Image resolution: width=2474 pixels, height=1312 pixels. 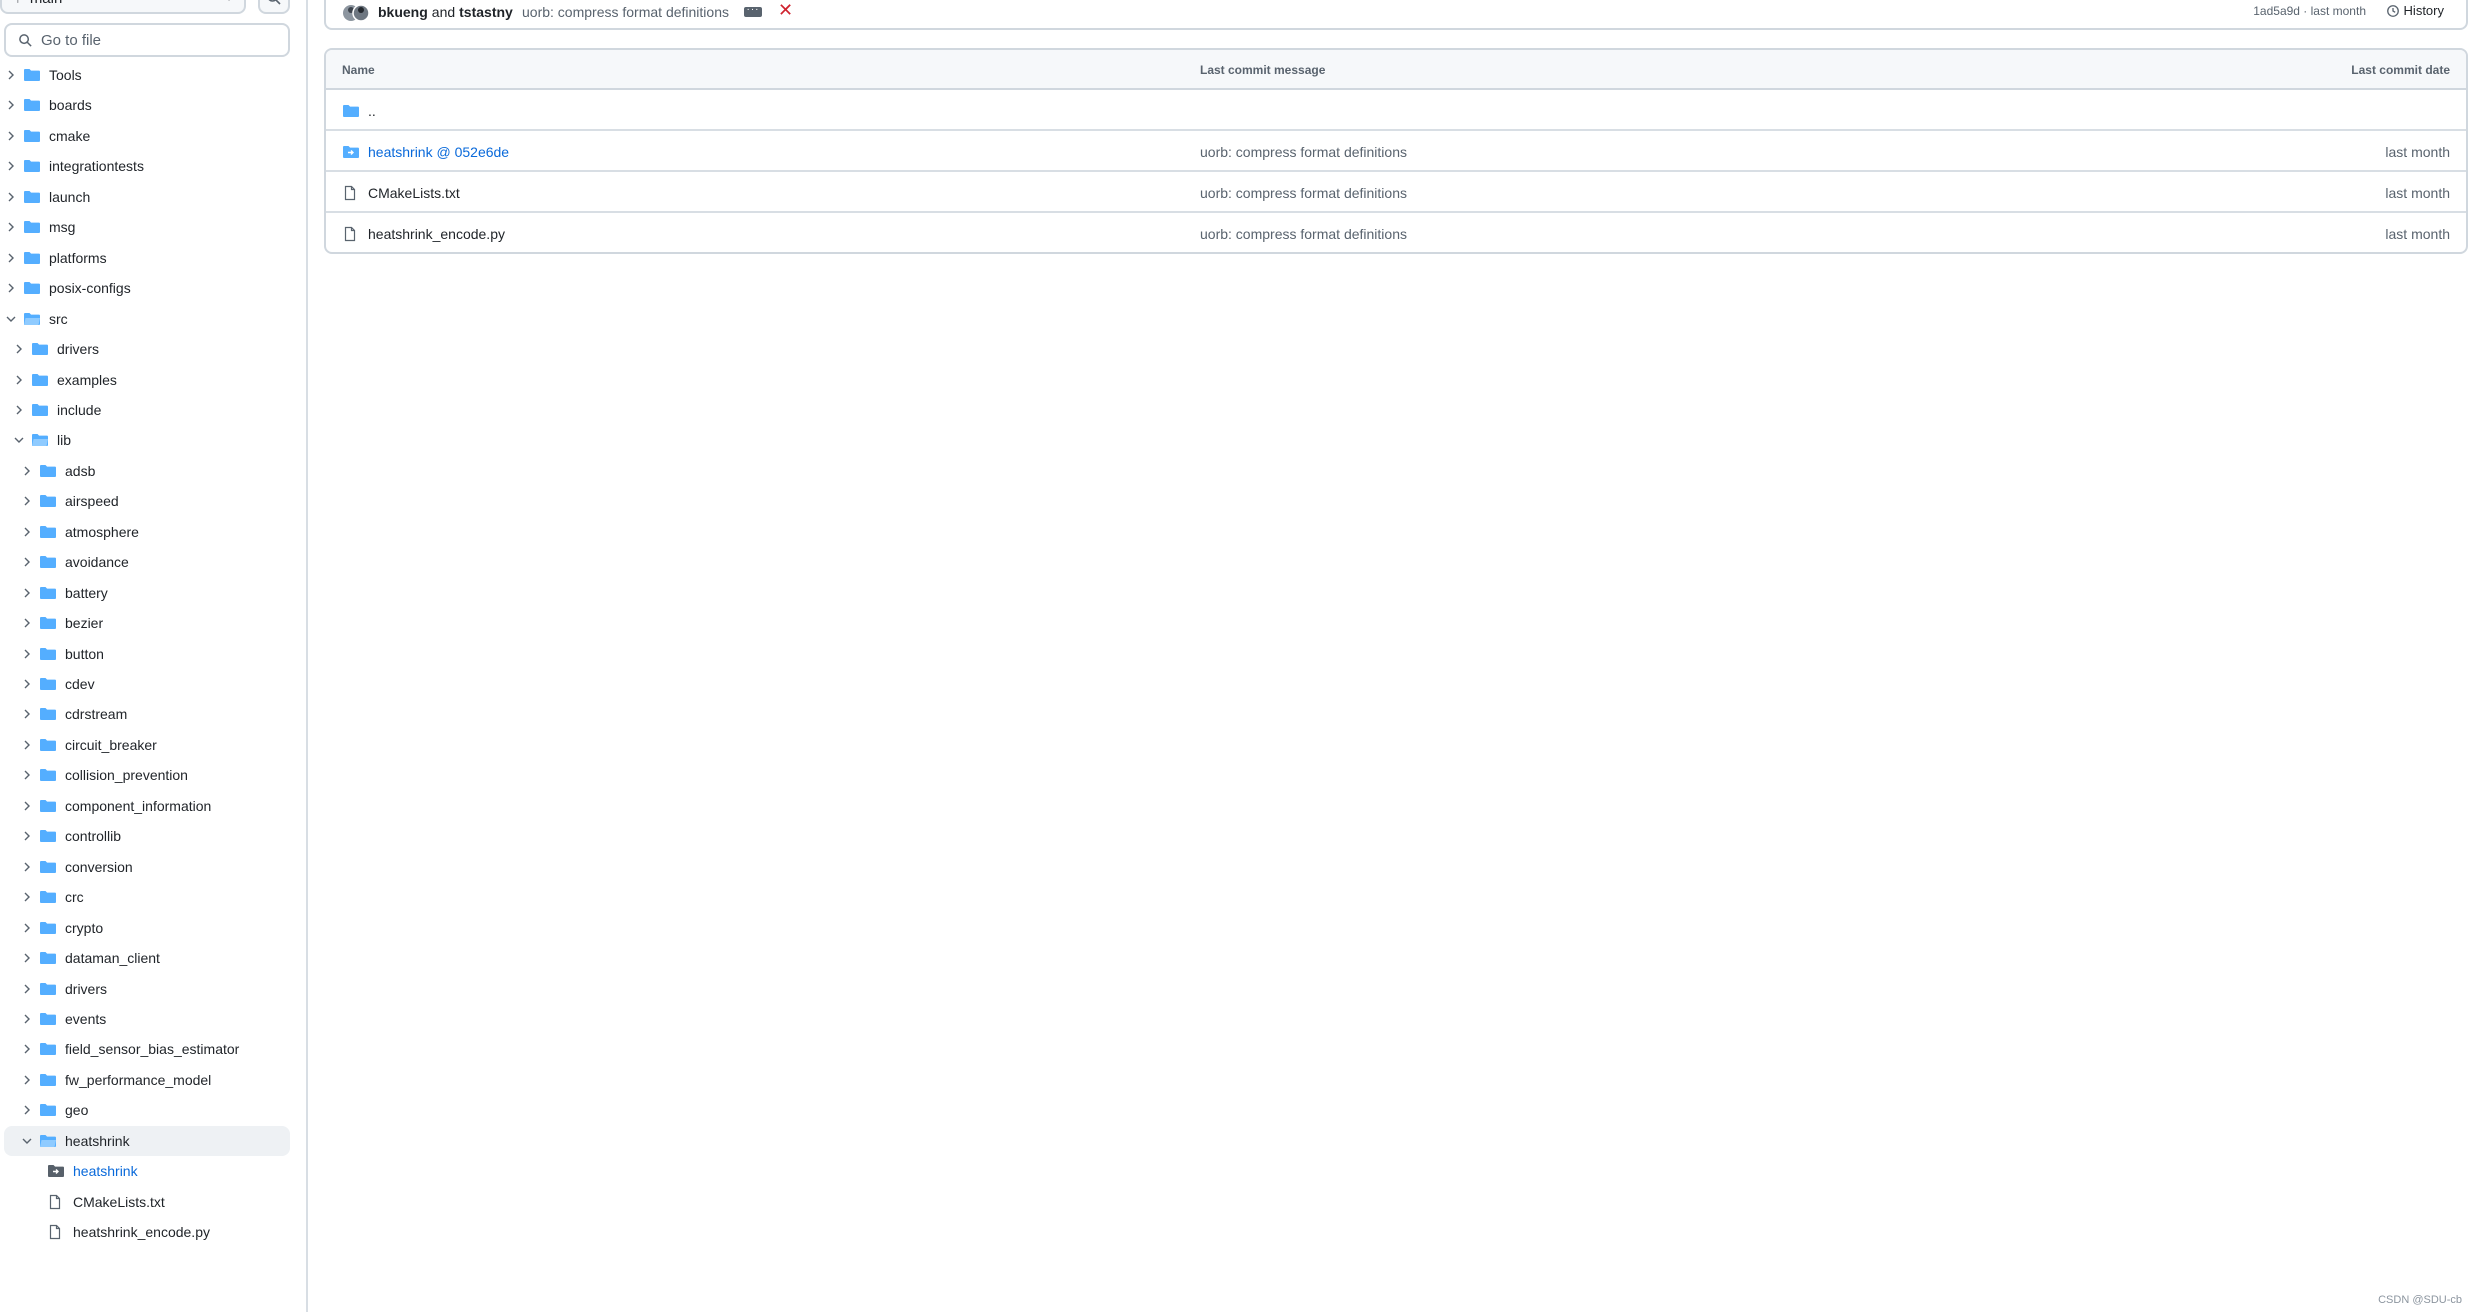 What do you see at coordinates (147, 1019) in the screenshot?
I see `tree-item-folder: events` at bounding box center [147, 1019].